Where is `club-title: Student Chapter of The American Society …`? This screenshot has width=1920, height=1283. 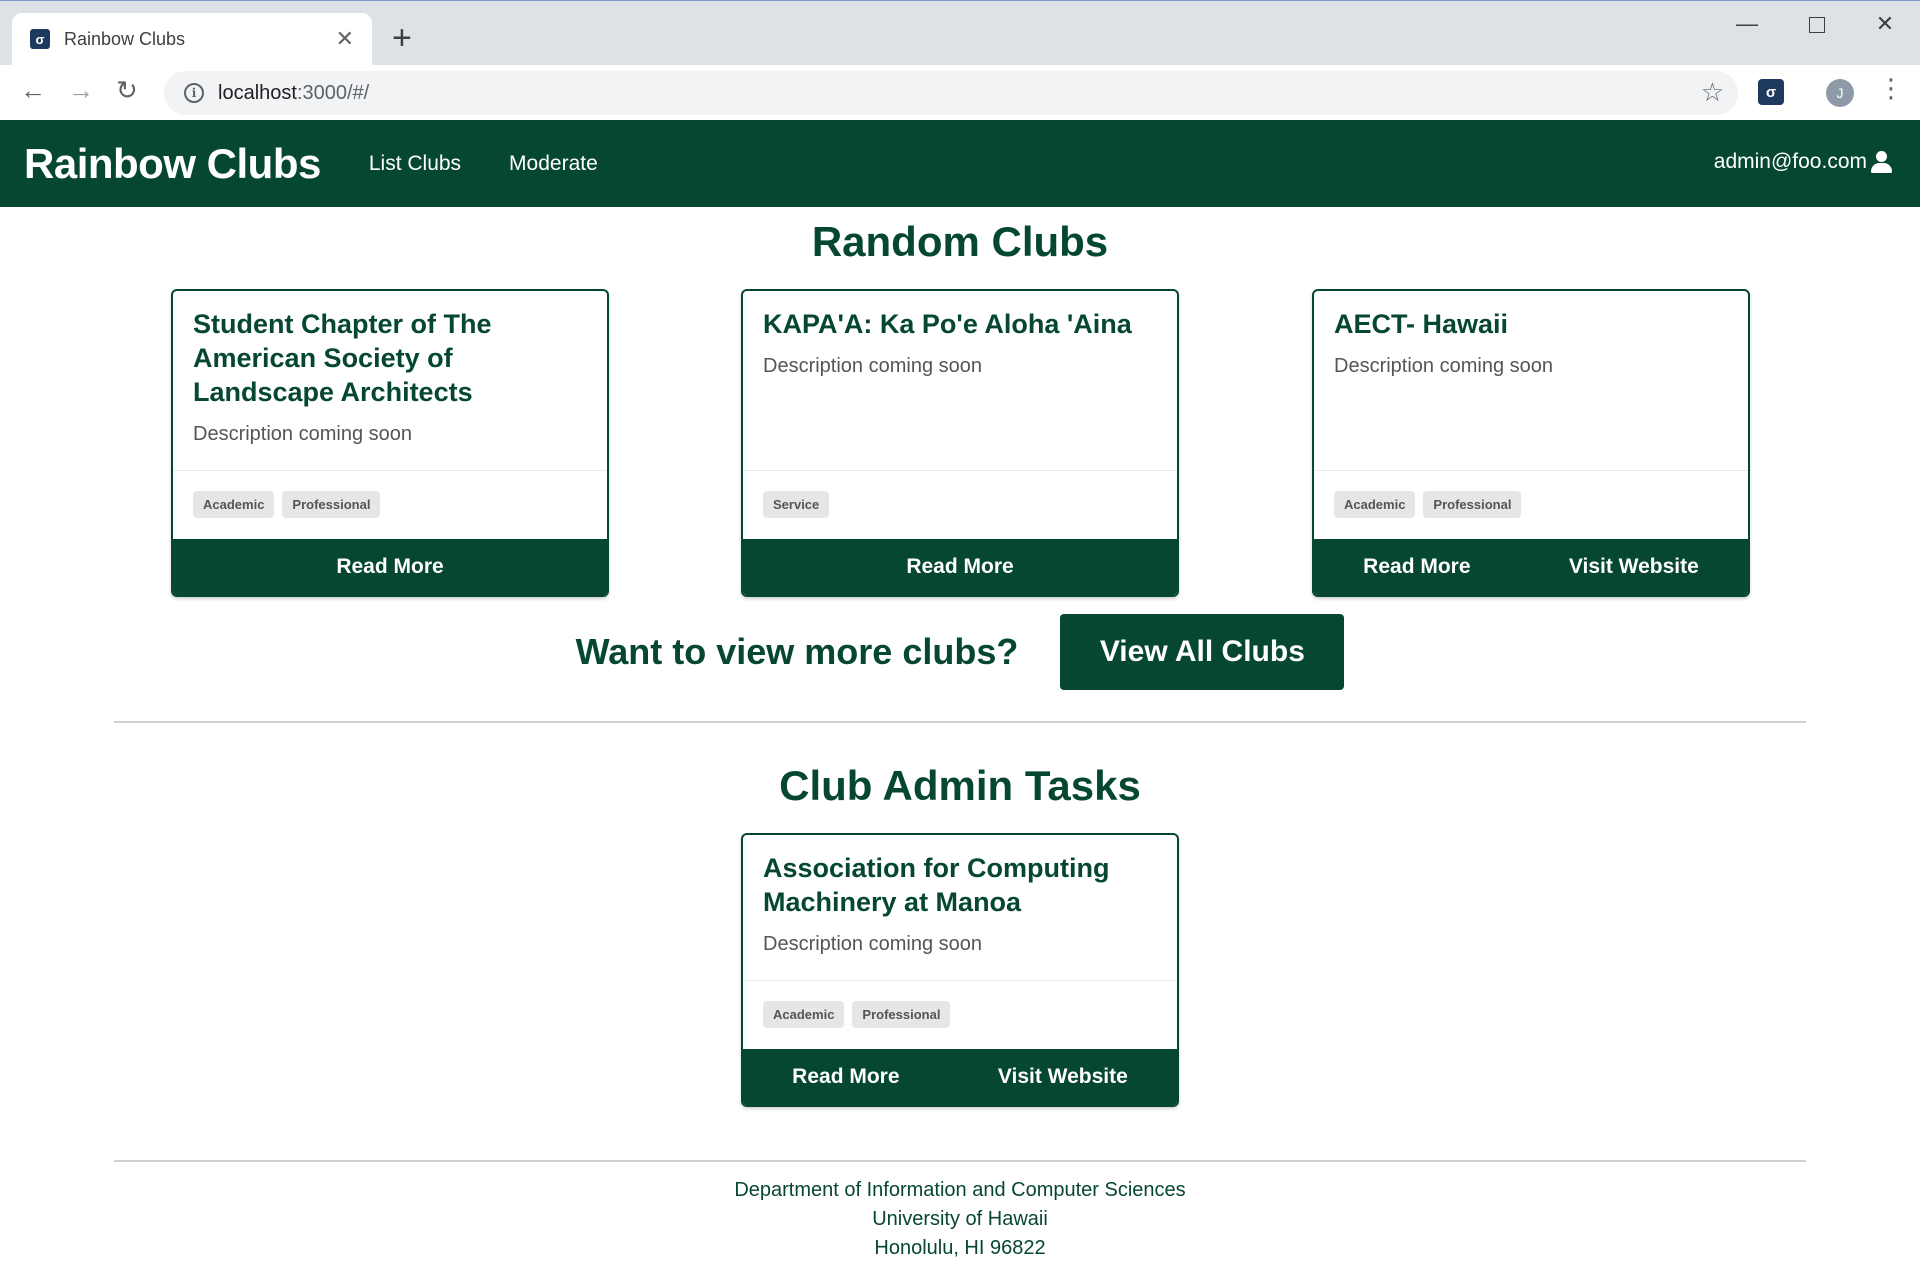
club-title: Student Chapter of The American Society … is located at coordinates (342, 358).